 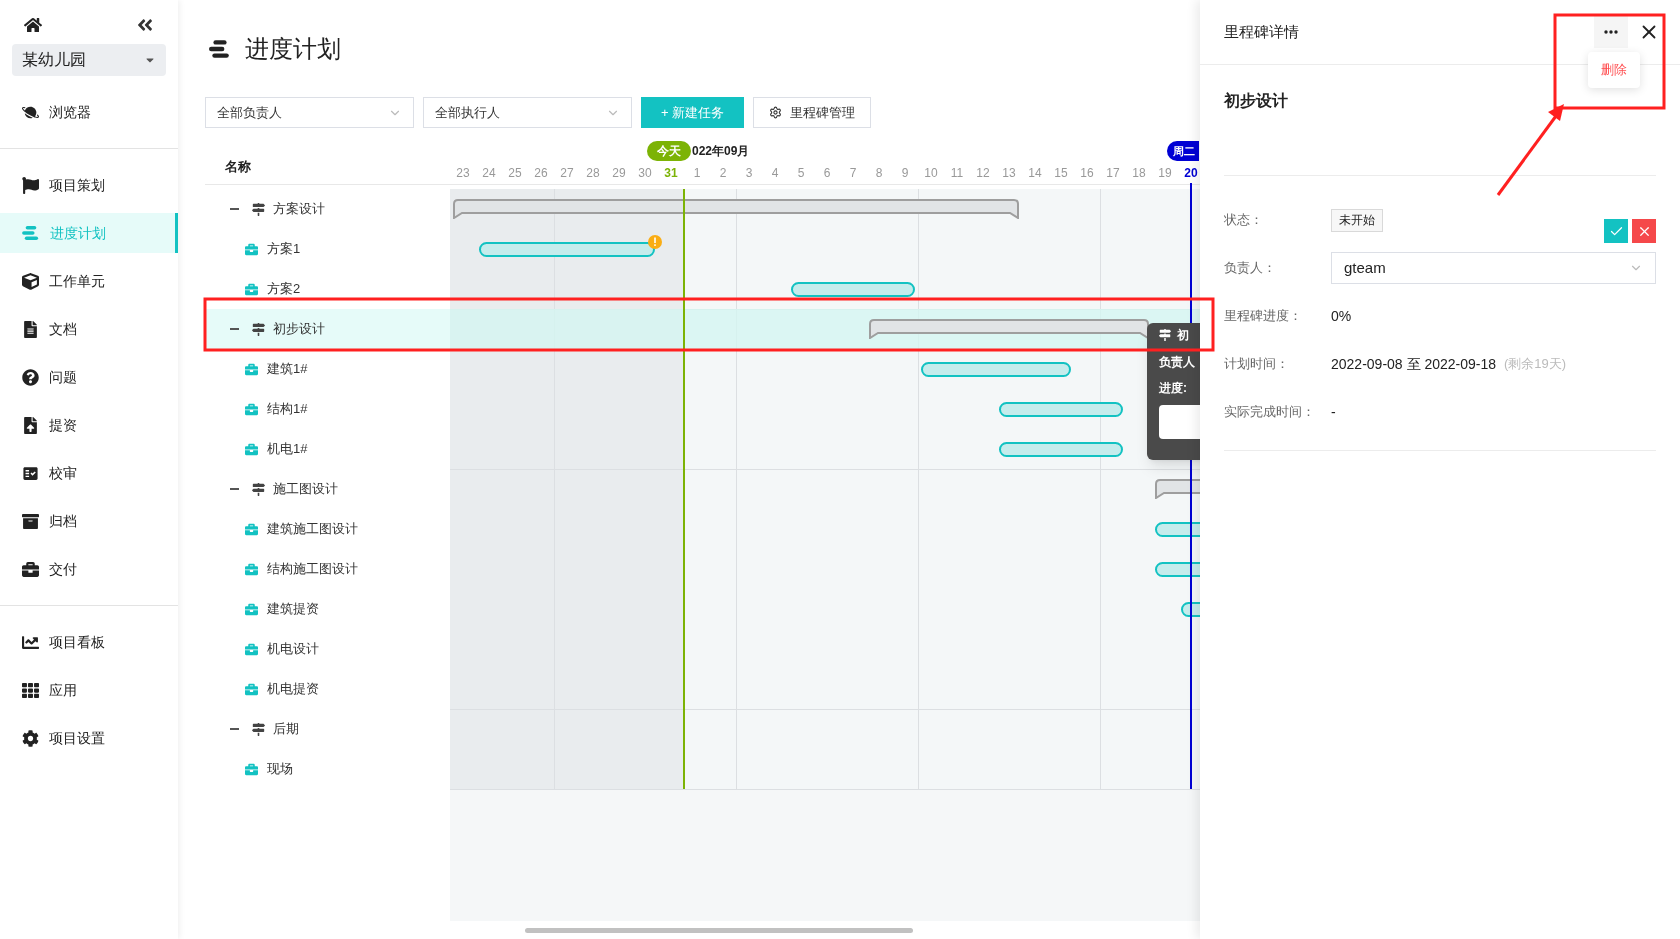 I want to click on field-value: 0%, so click(x=1341, y=316).